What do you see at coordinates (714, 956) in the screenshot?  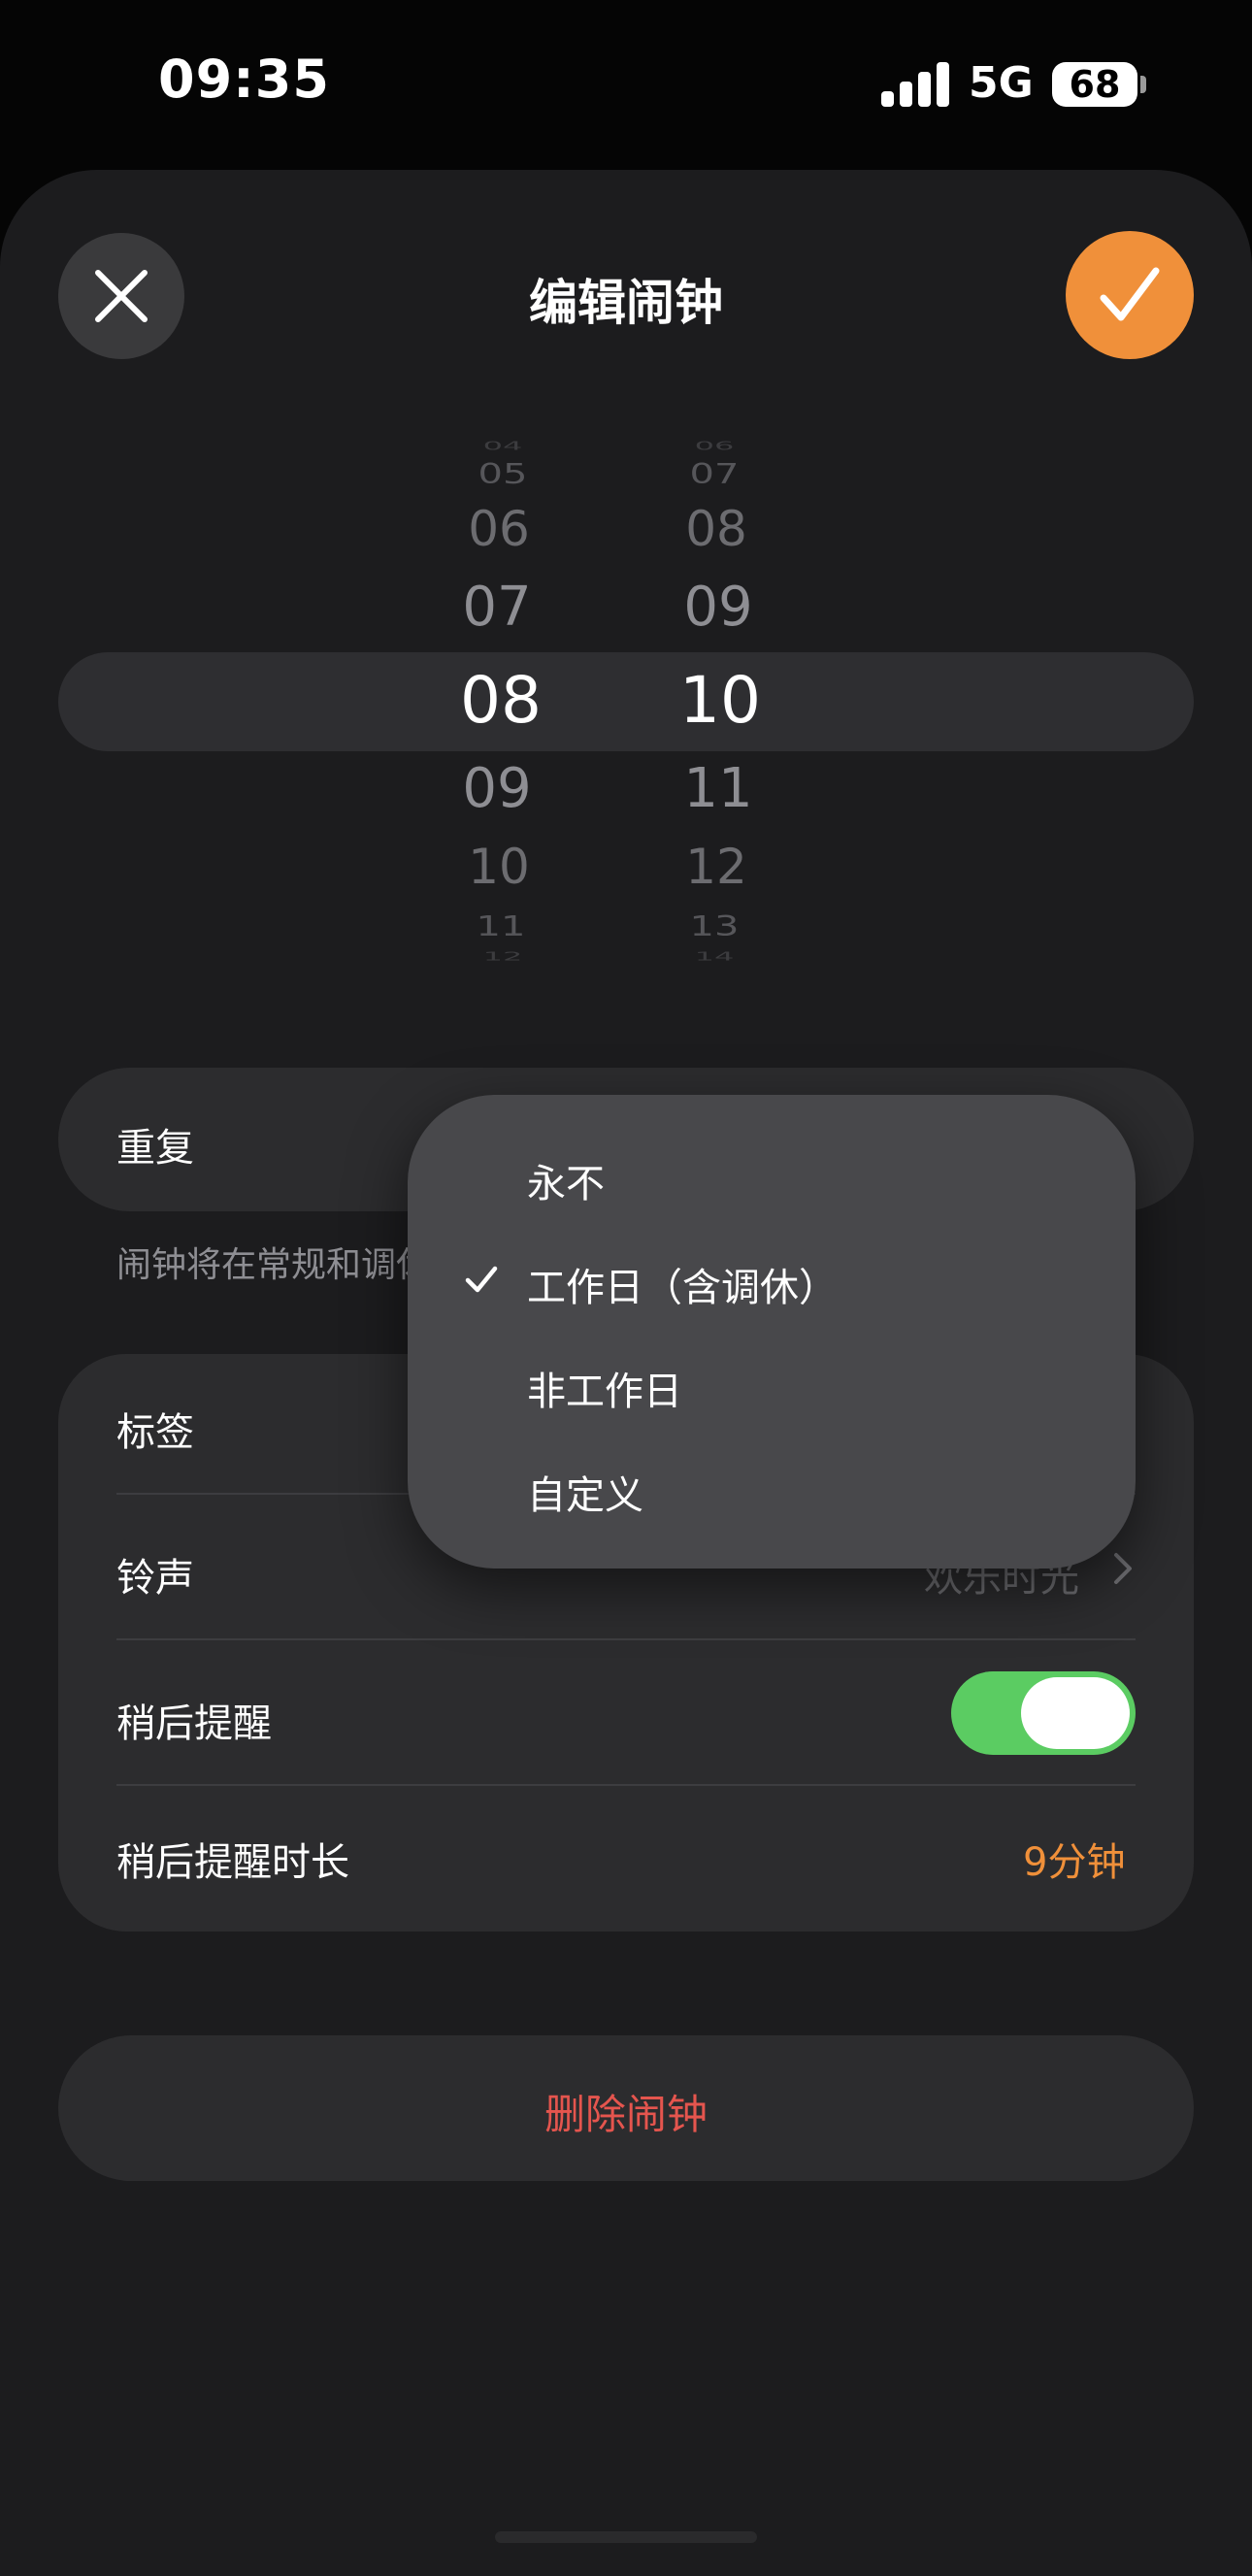 I see `minute-option: 14` at bounding box center [714, 956].